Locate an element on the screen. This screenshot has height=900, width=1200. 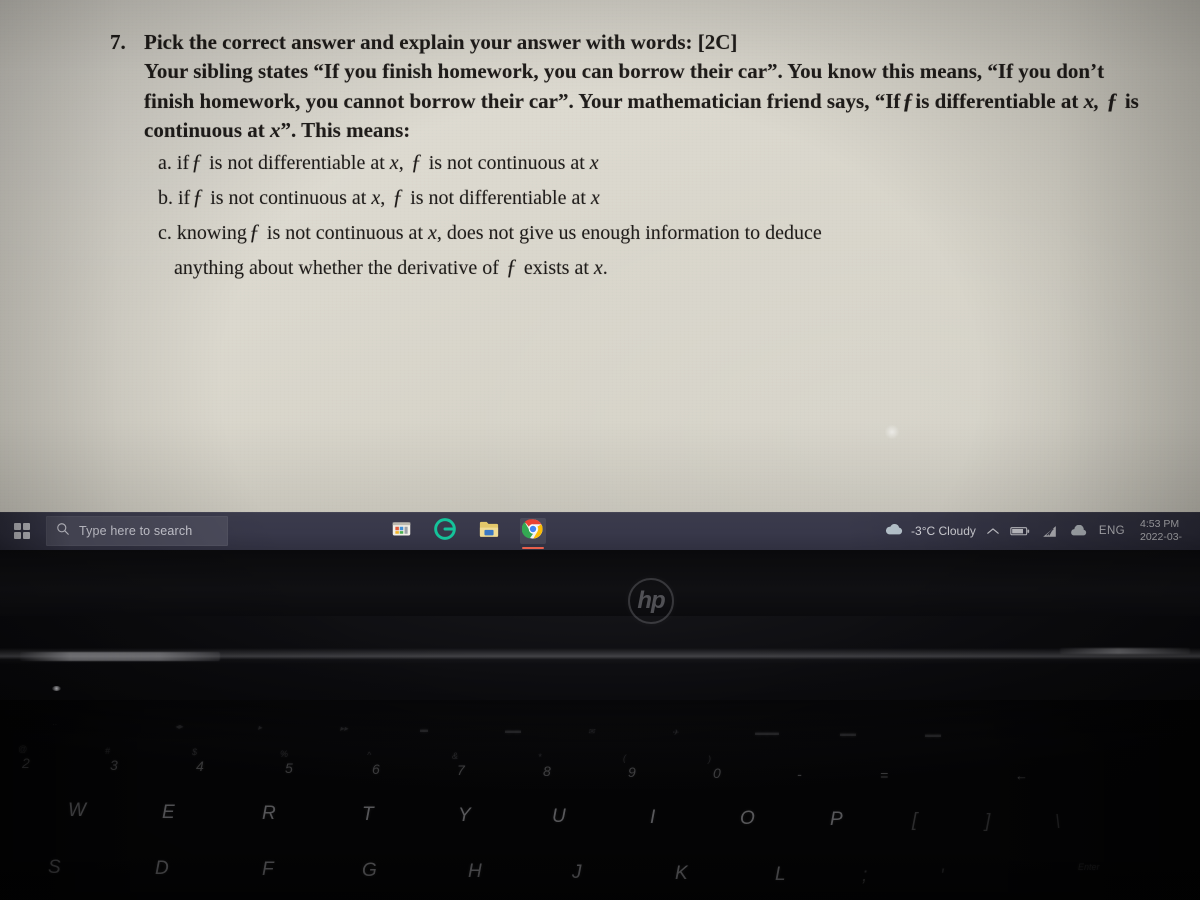
key-symbol-ampersand: & is located at coordinates (455, 756).